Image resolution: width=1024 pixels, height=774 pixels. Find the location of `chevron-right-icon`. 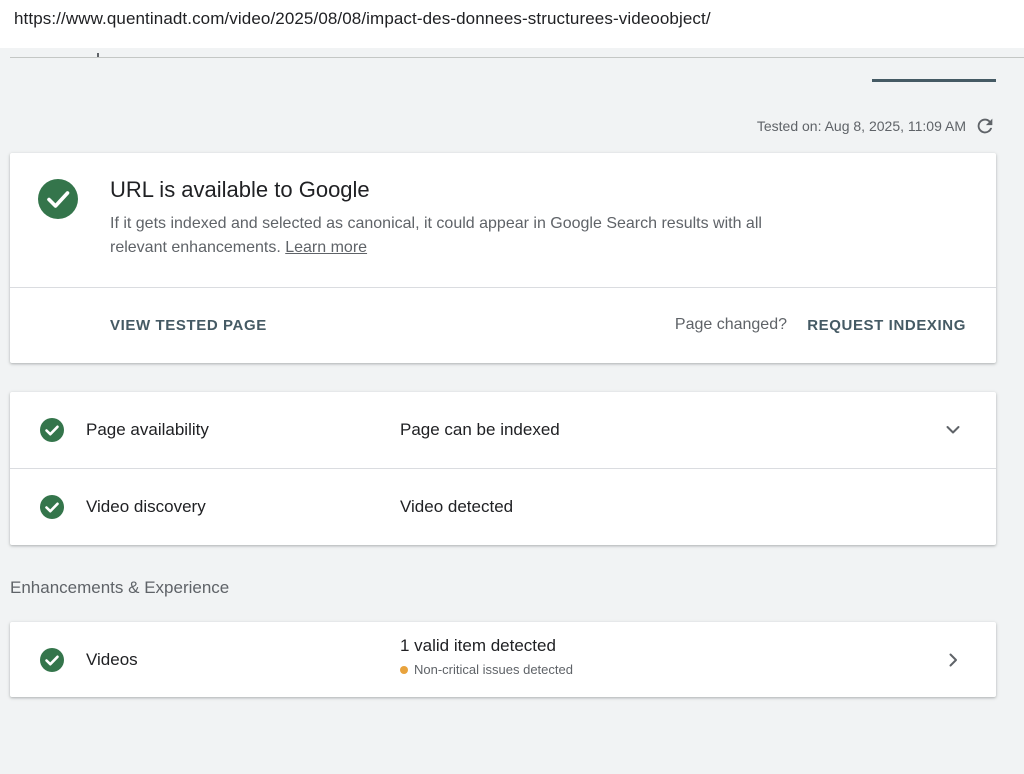

chevron-right-icon is located at coordinates (953, 660).